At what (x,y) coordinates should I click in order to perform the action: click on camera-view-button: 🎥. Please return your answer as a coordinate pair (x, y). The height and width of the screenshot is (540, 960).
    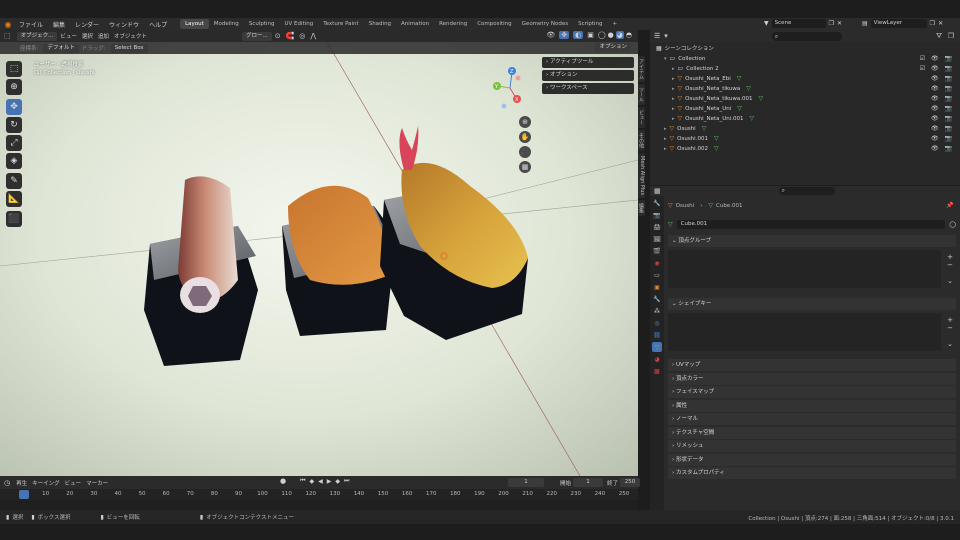
    Looking at the image, I should click on (525, 152).